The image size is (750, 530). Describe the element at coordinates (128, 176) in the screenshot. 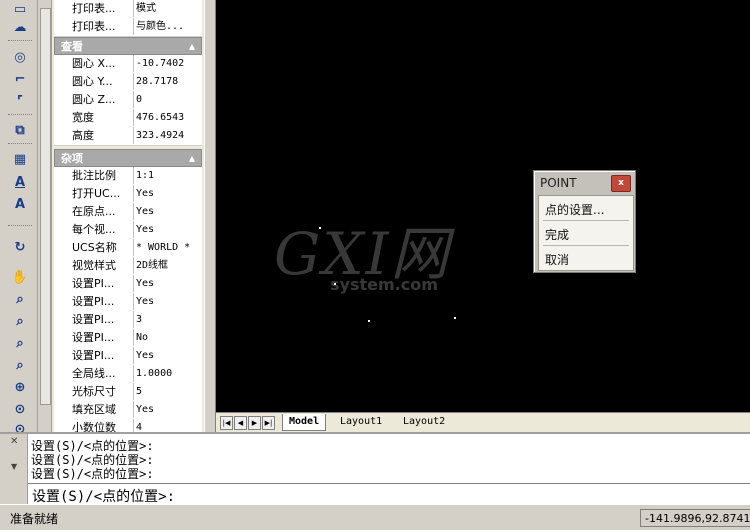

I see `property-row: 批注比例 1:1` at that location.